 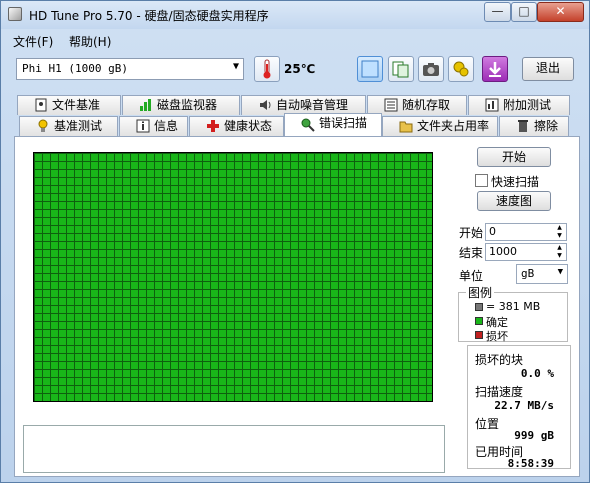 I want to click on end-spinbox: 1000 ▲ ▼, so click(x=526, y=252).